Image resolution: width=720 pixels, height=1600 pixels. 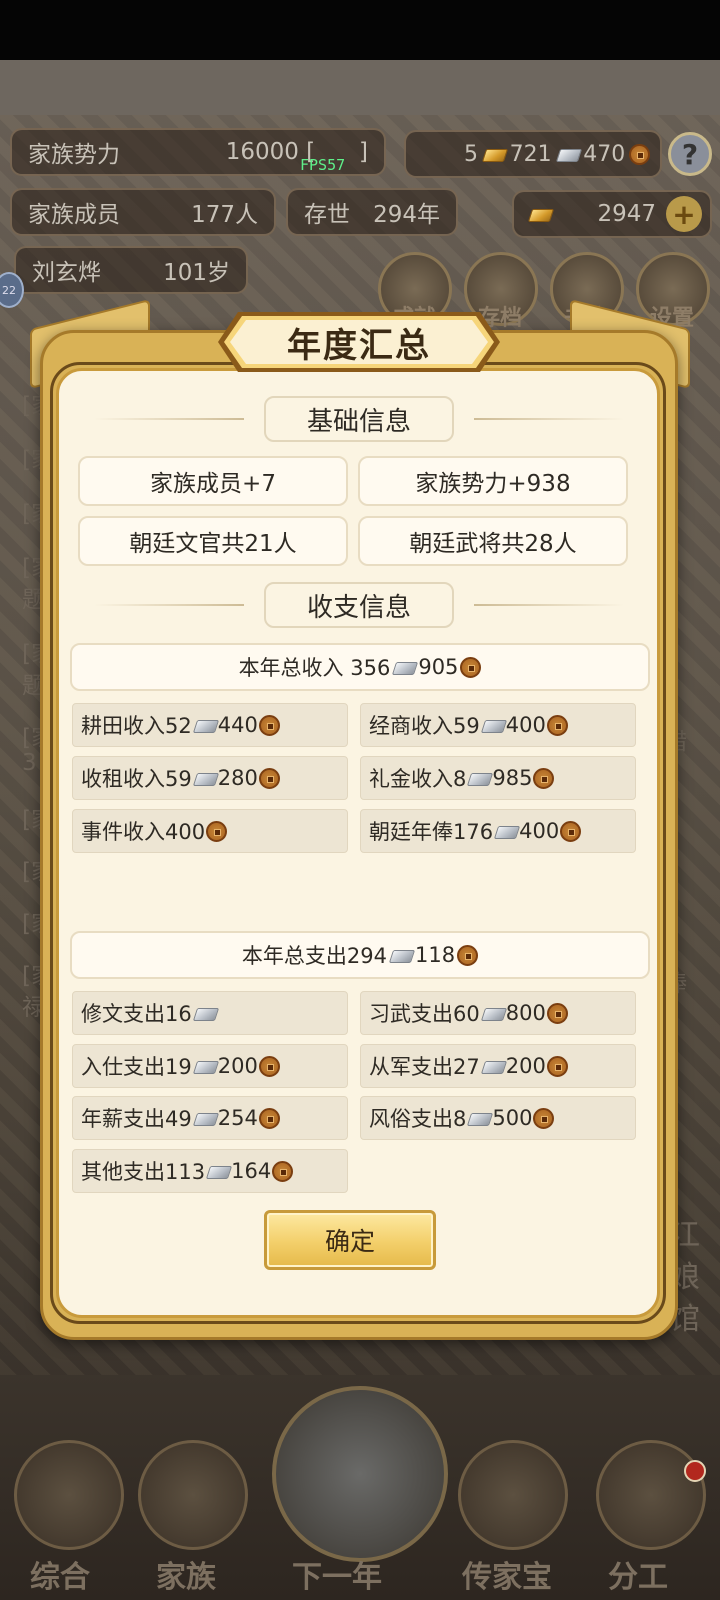 I want to click on add-gold-button: +, so click(x=684, y=214).